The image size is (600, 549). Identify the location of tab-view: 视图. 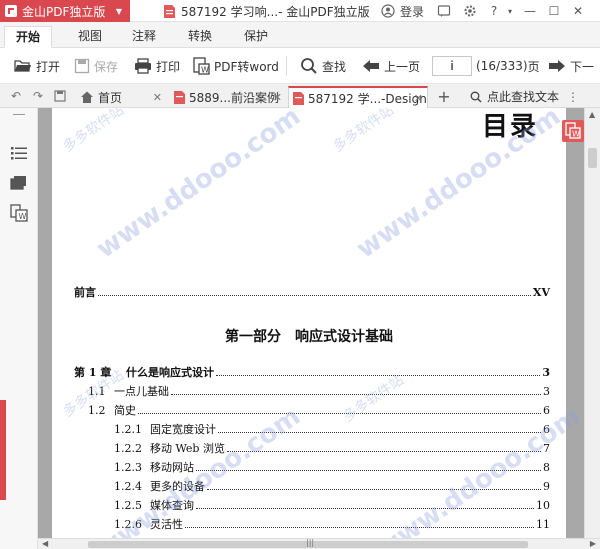
(90, 37).